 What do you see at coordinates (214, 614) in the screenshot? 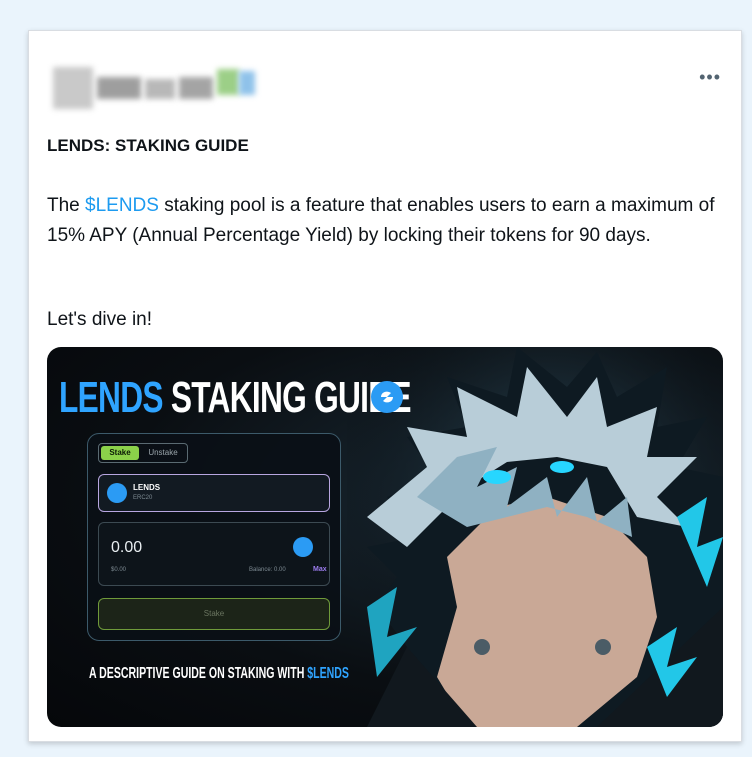
I see `stake-button: Stake` at bounding box center [214, 614].